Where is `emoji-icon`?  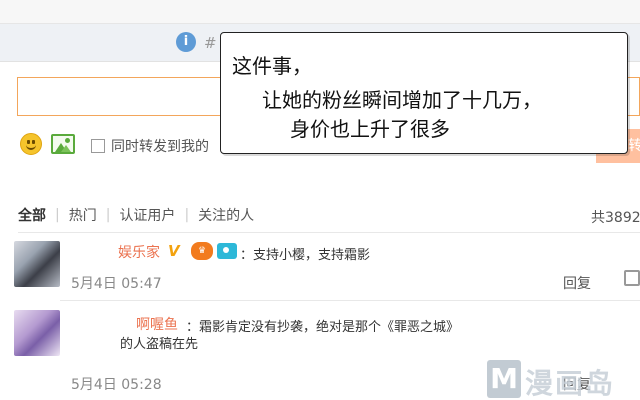 emoji-icon is located at coordinates (31, 144).